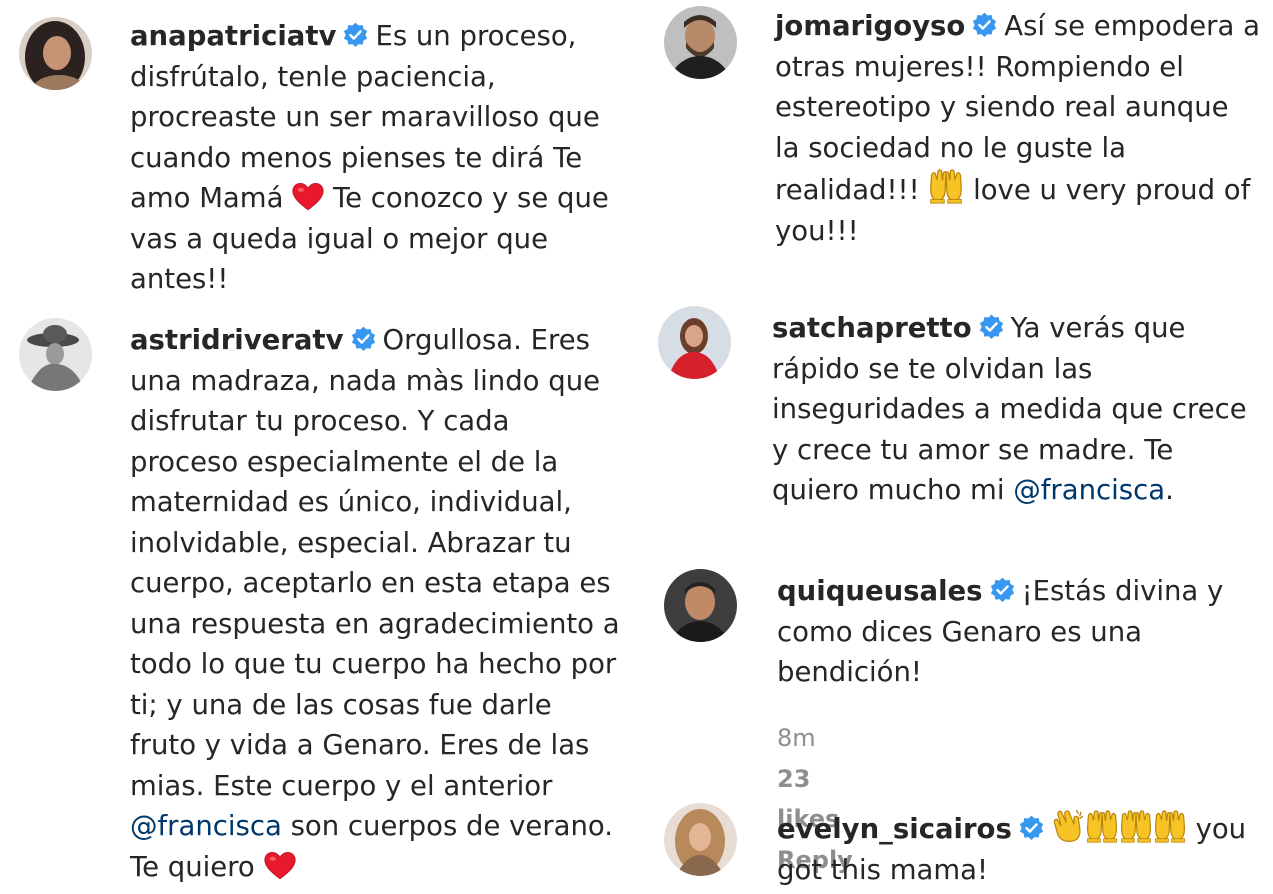 Image resolution: width=1273 pixels, height=894 pixels. I want to click on comment-timestamp: 8m, so click(796, 738).